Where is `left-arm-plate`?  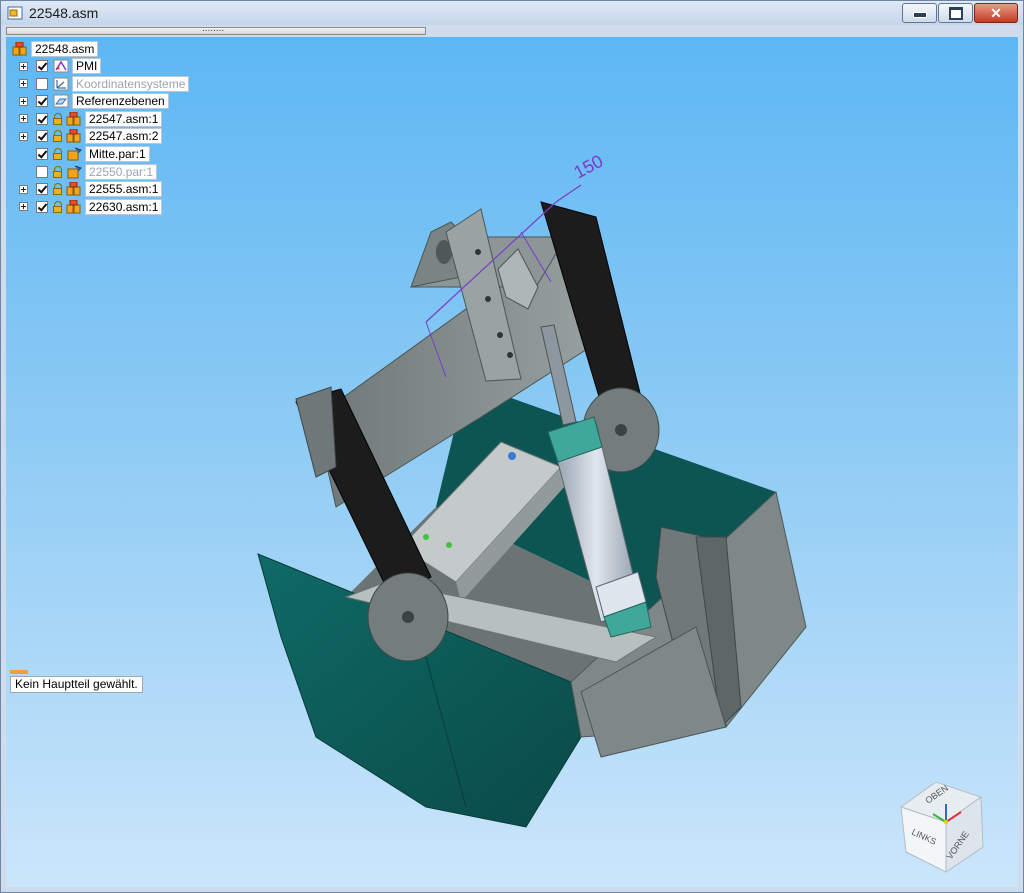 left-arm-plate is located at coordinates (316, 432).